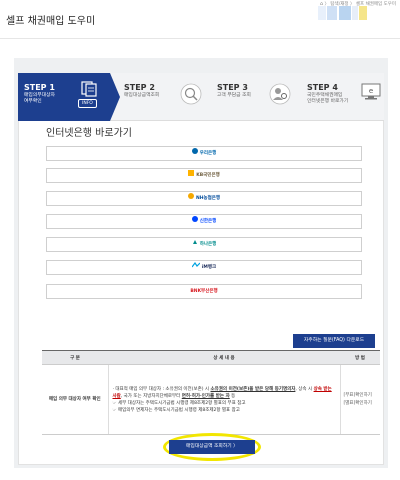  Describe the element at coordinates (89, 133) in the screenshot. I see `section-title: 인터넷은행 바로가기` at that location.